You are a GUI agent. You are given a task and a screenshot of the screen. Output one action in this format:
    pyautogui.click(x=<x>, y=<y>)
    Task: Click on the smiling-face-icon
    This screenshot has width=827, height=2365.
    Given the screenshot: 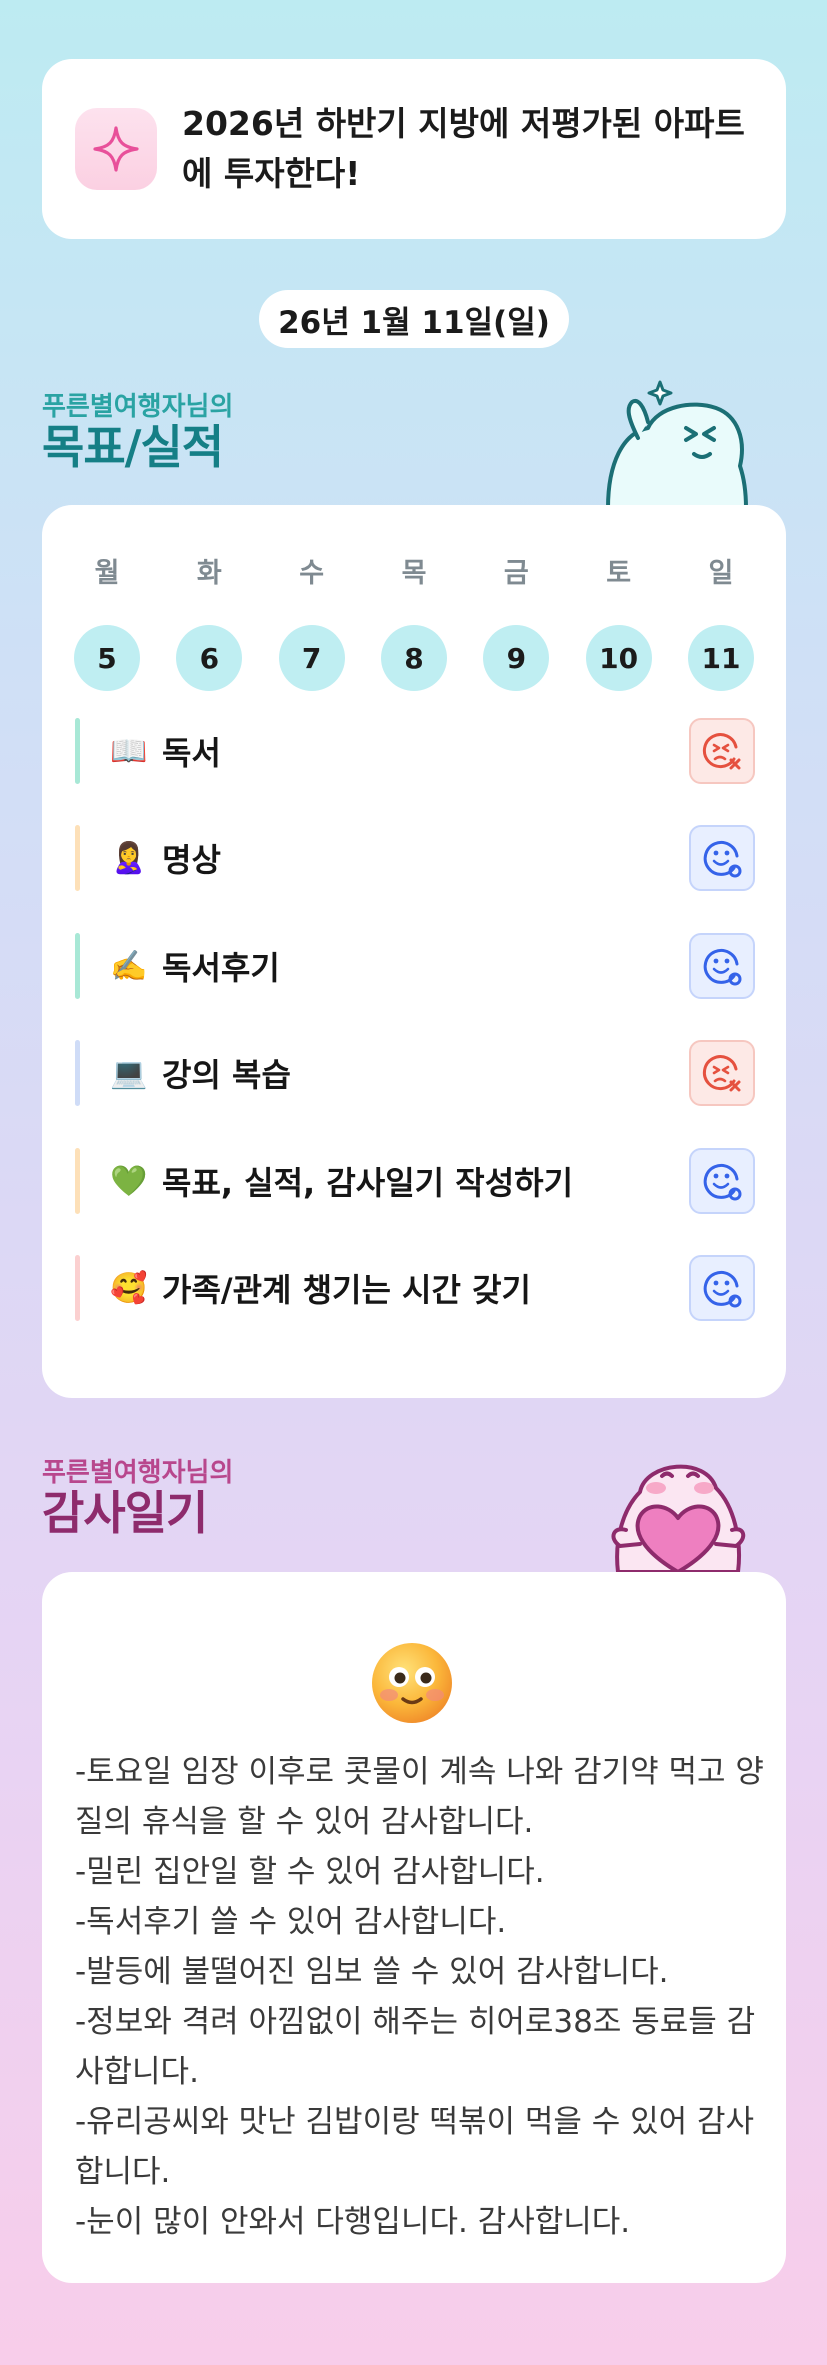 What is the action you would take?
    pyautogui.click(x=412, y=1685)
    